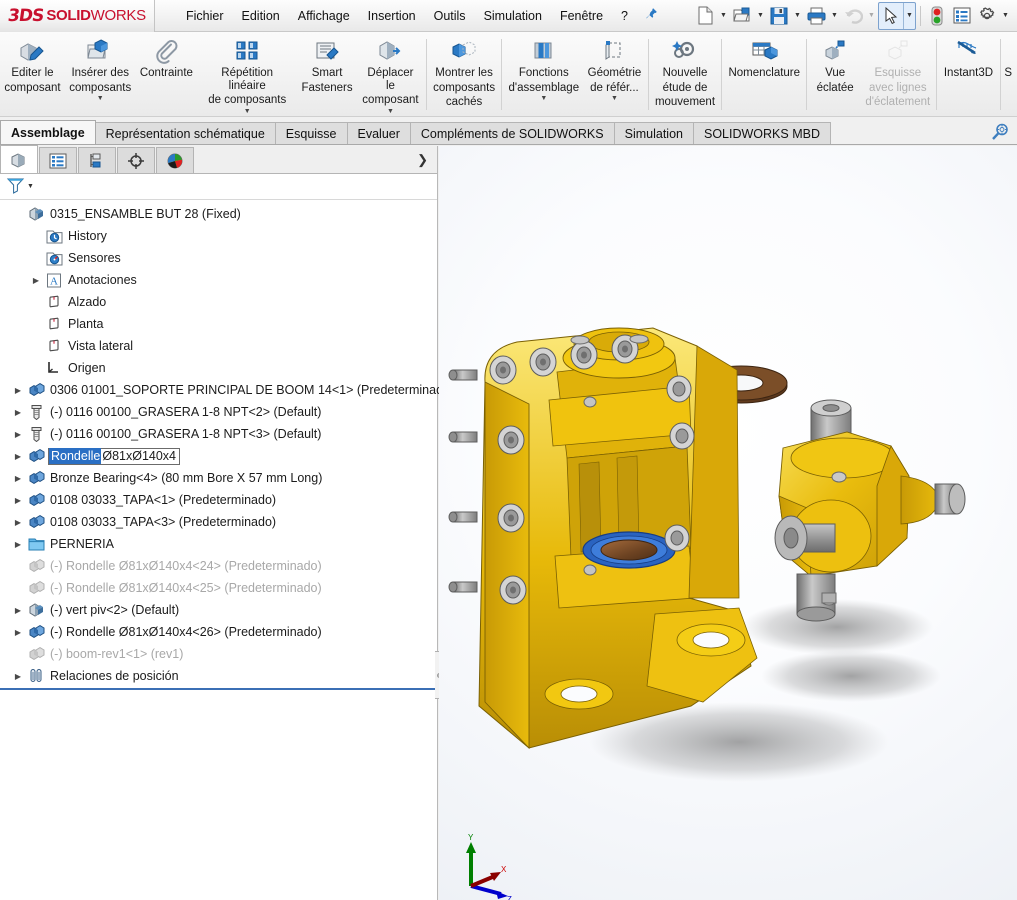  I want to click on filter-dropdown-icon: ▼, so click(30, 186).